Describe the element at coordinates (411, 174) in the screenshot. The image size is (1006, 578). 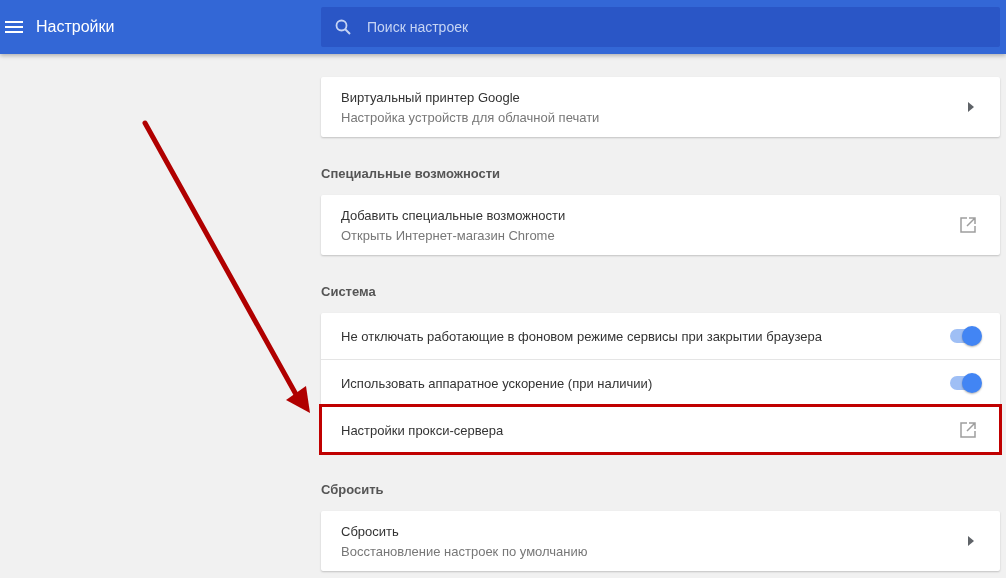
I see `section-title: Специальные возможности` at that location.